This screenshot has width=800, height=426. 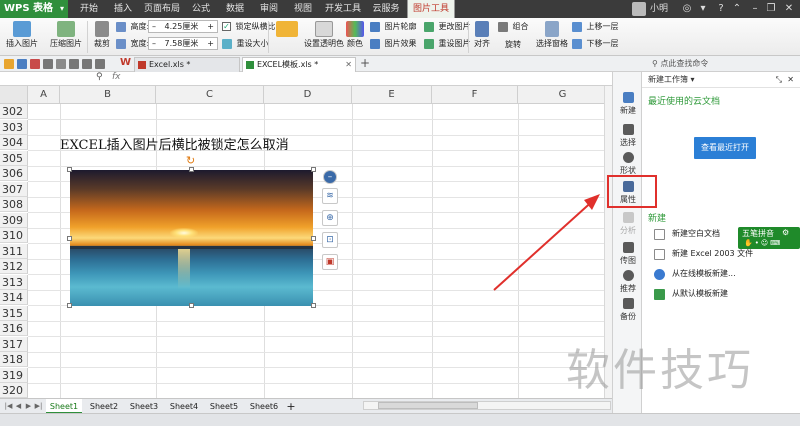 I want to click on column-header-a: A, so click(x=44, y=95).